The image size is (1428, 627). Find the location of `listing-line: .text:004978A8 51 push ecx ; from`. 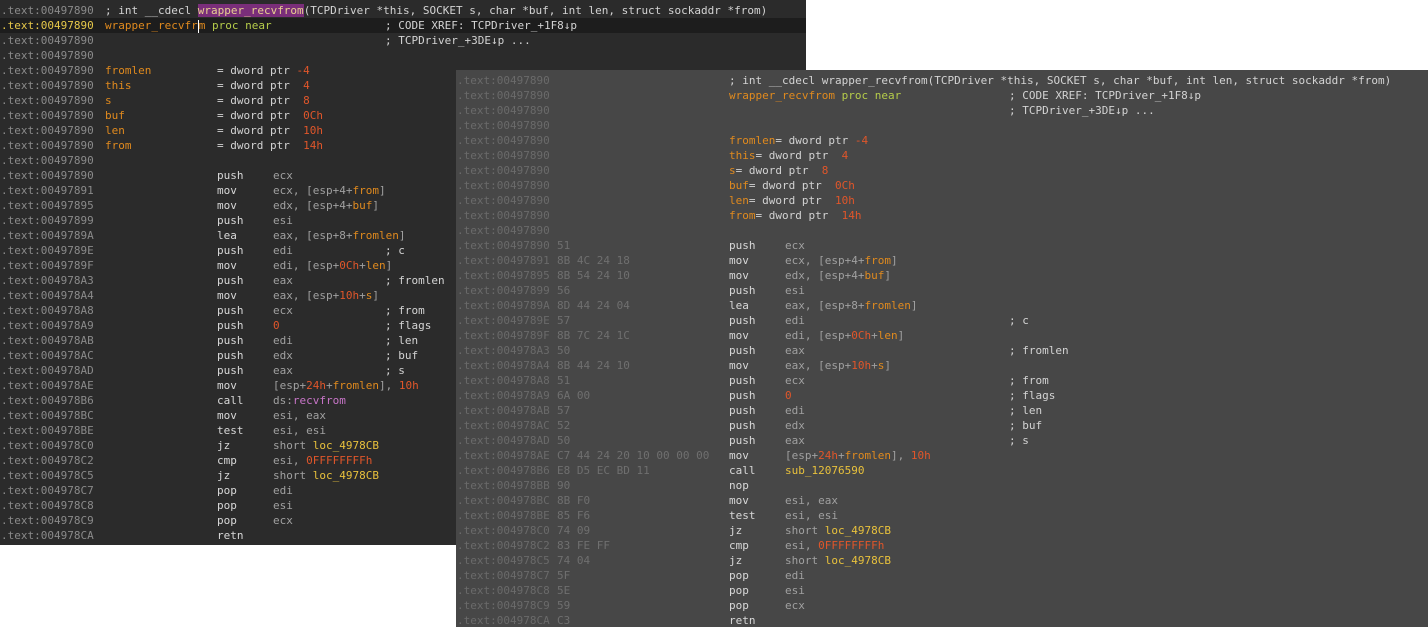

listing-line: .text:004978A8 51 push ecx ; from is located at coordinates (942, 380).